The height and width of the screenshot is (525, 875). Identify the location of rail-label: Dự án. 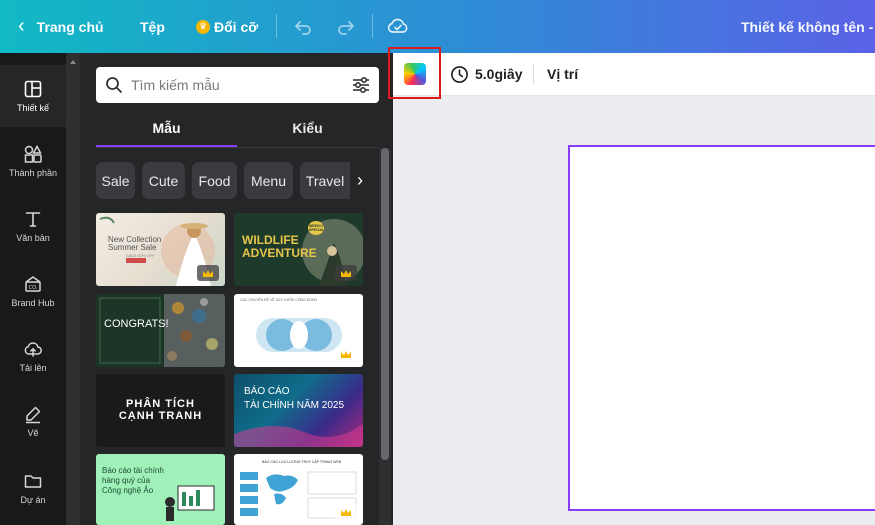
(33, 500).